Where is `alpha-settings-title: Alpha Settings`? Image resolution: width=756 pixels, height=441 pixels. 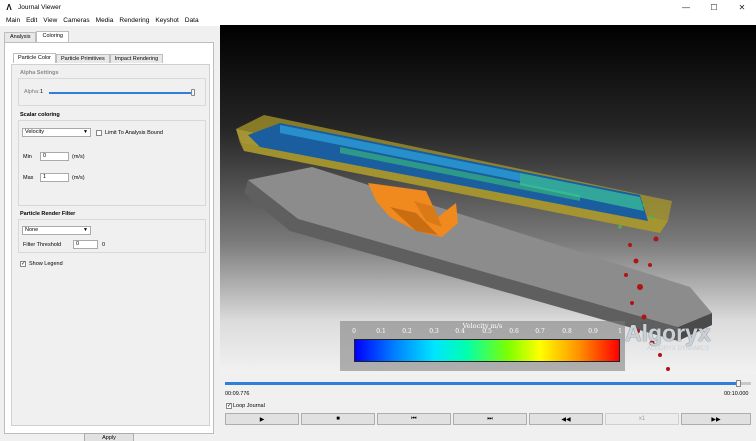
alpha-settings-title: Alpha Settings is located at coordinates (39, 73).